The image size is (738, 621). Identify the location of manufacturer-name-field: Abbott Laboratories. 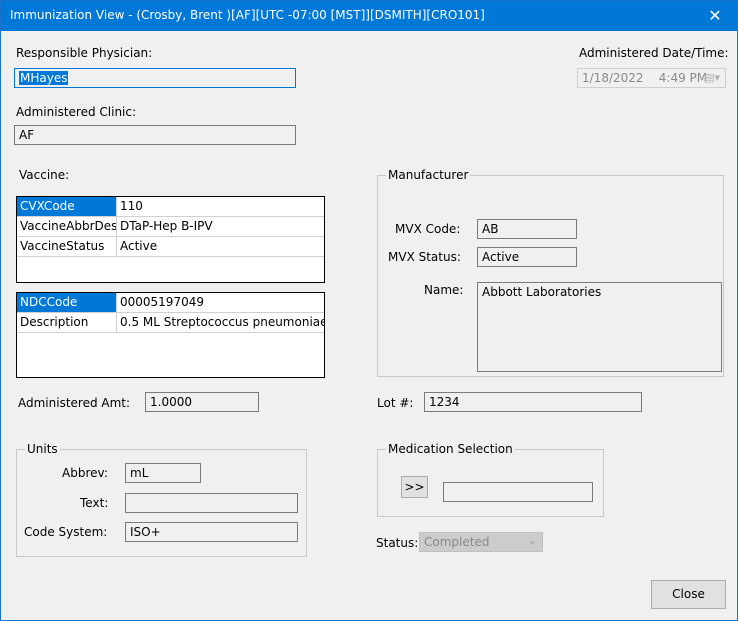
(599, 327).